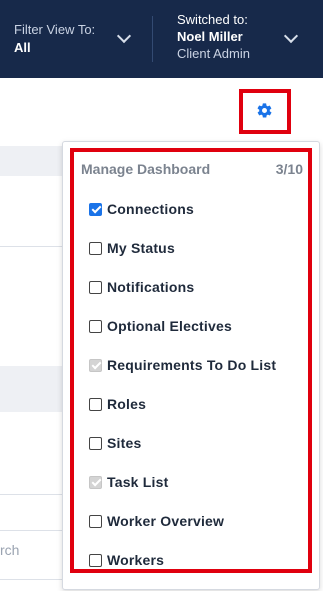 Image resolution: width=323 pixels, height=591 pixels. Describe the element at coordinates (152, 39) in the screenshot. I see `header-divider` at that location.